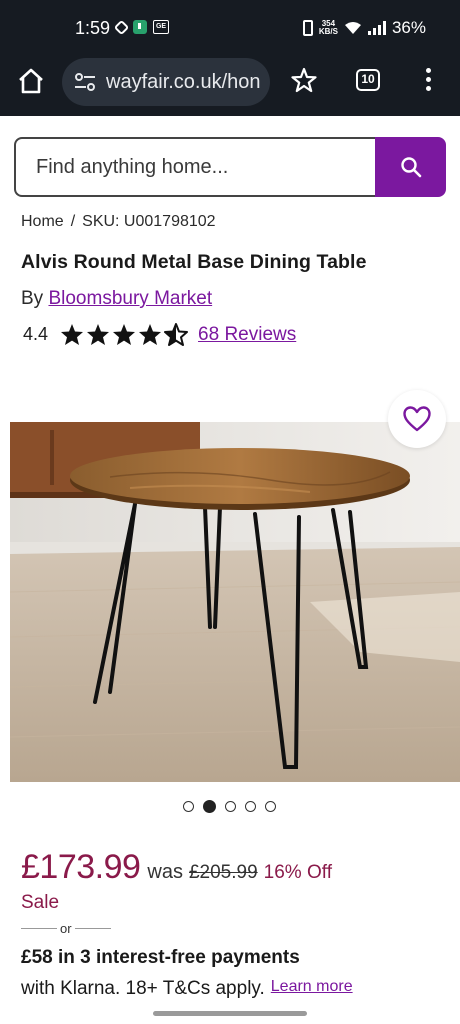 The height and width of the screenshot is (1024, 460). I want to click on or-divider: or, so click(66, 928).